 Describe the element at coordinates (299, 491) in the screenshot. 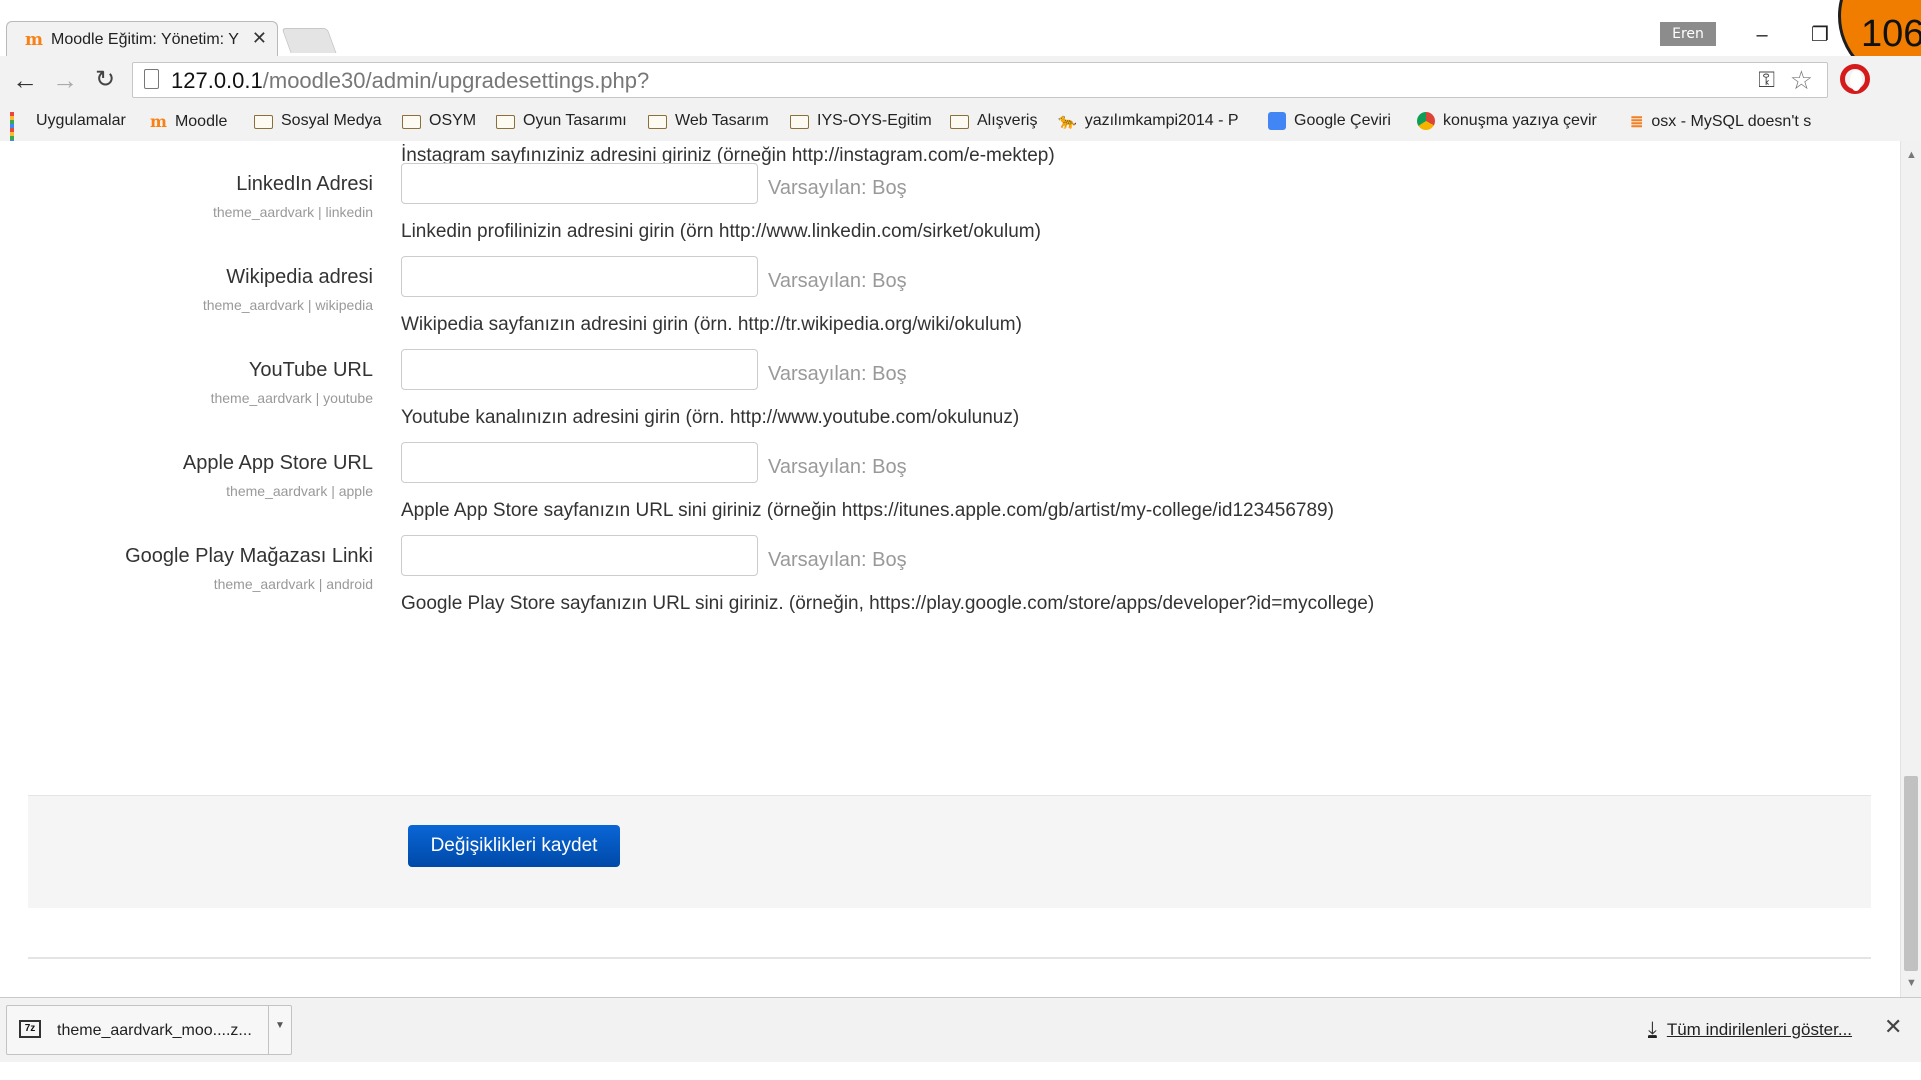

I see `setting-key: theme_aardvark | apple` at that location.